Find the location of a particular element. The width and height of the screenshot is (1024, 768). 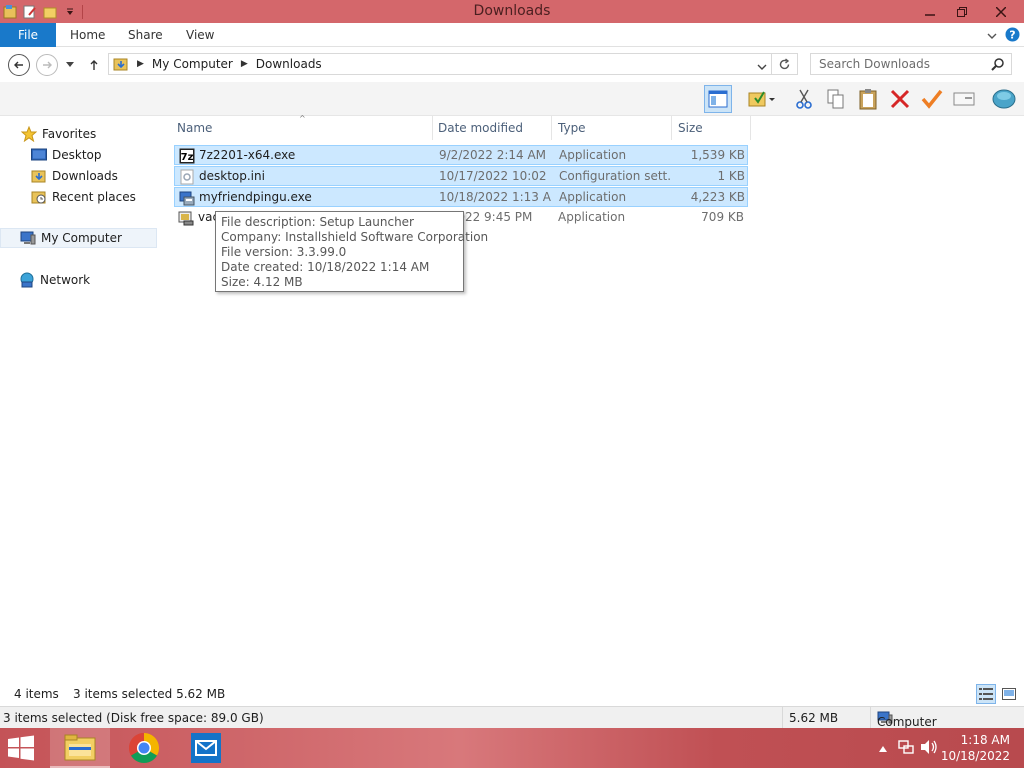

nav-network: Network is located at coordinates (54, 280).